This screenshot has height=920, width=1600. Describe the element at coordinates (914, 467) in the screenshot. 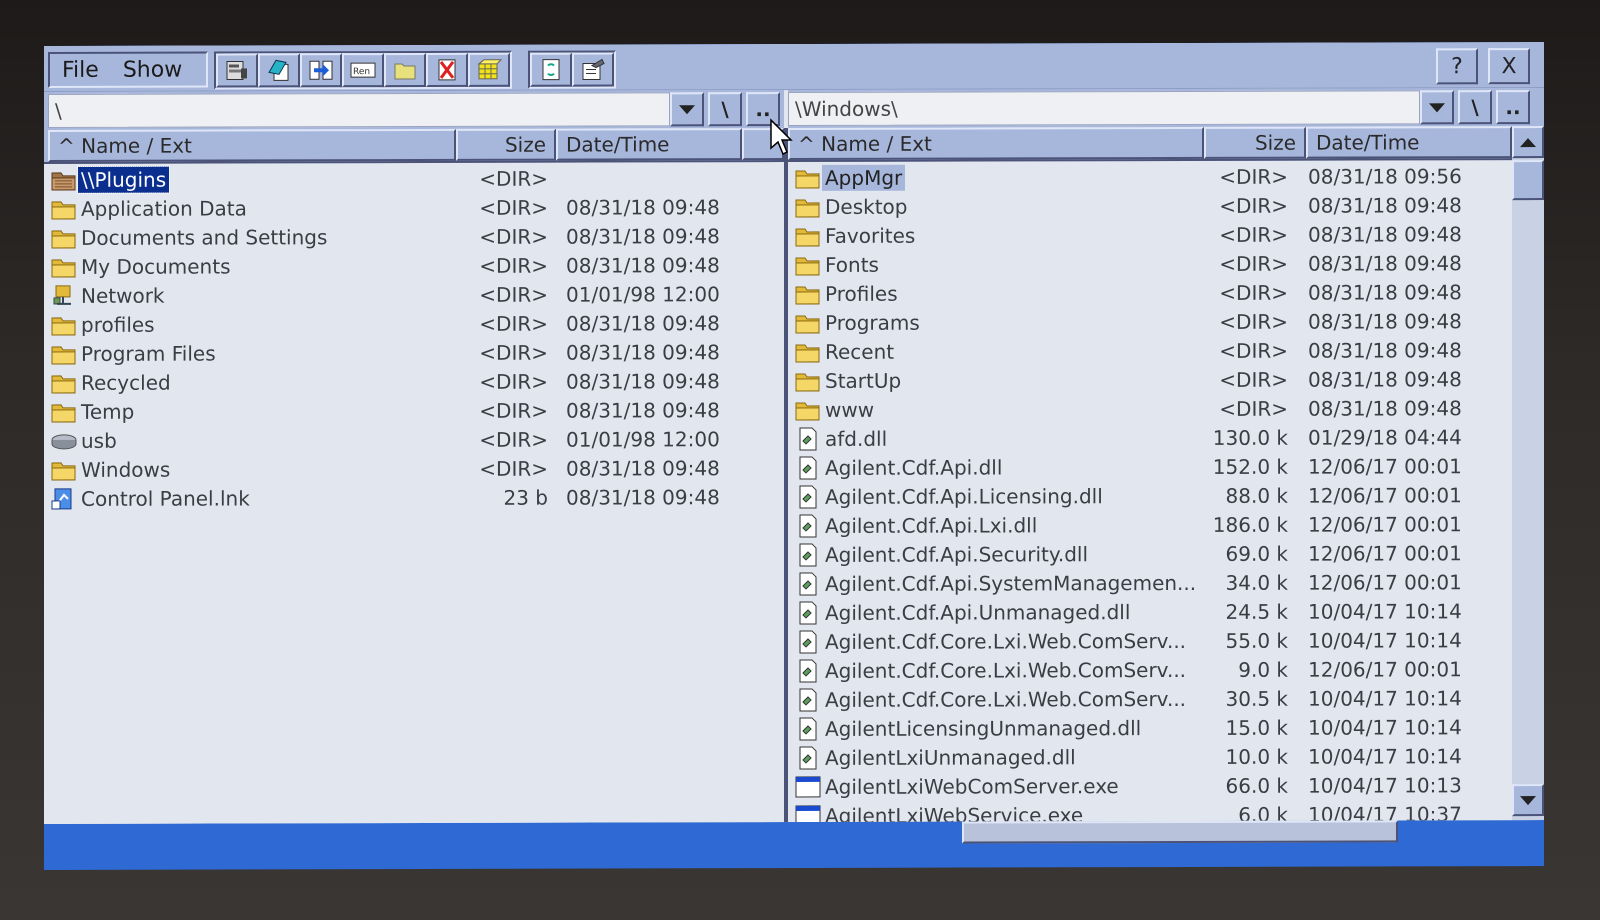

I see `file-name: Agilent.Cdf.Api.dll` at that location.